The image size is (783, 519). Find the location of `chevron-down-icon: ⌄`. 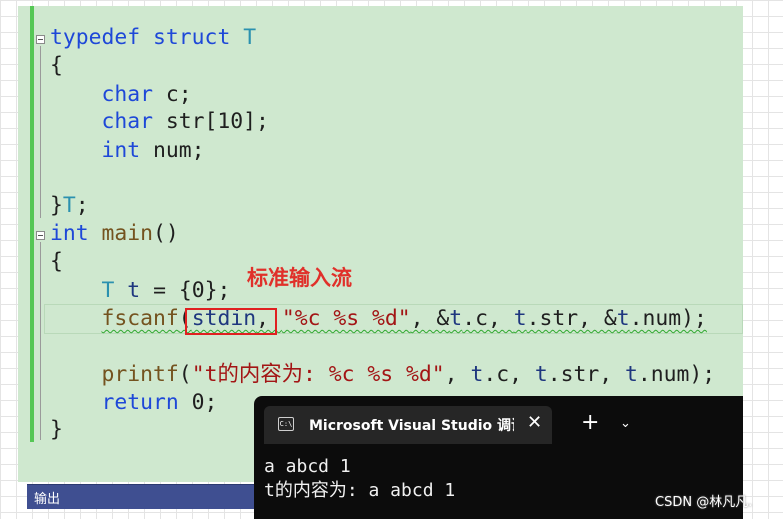

chevron-down-icon: ⌄ is located at coordinates (625, 423).